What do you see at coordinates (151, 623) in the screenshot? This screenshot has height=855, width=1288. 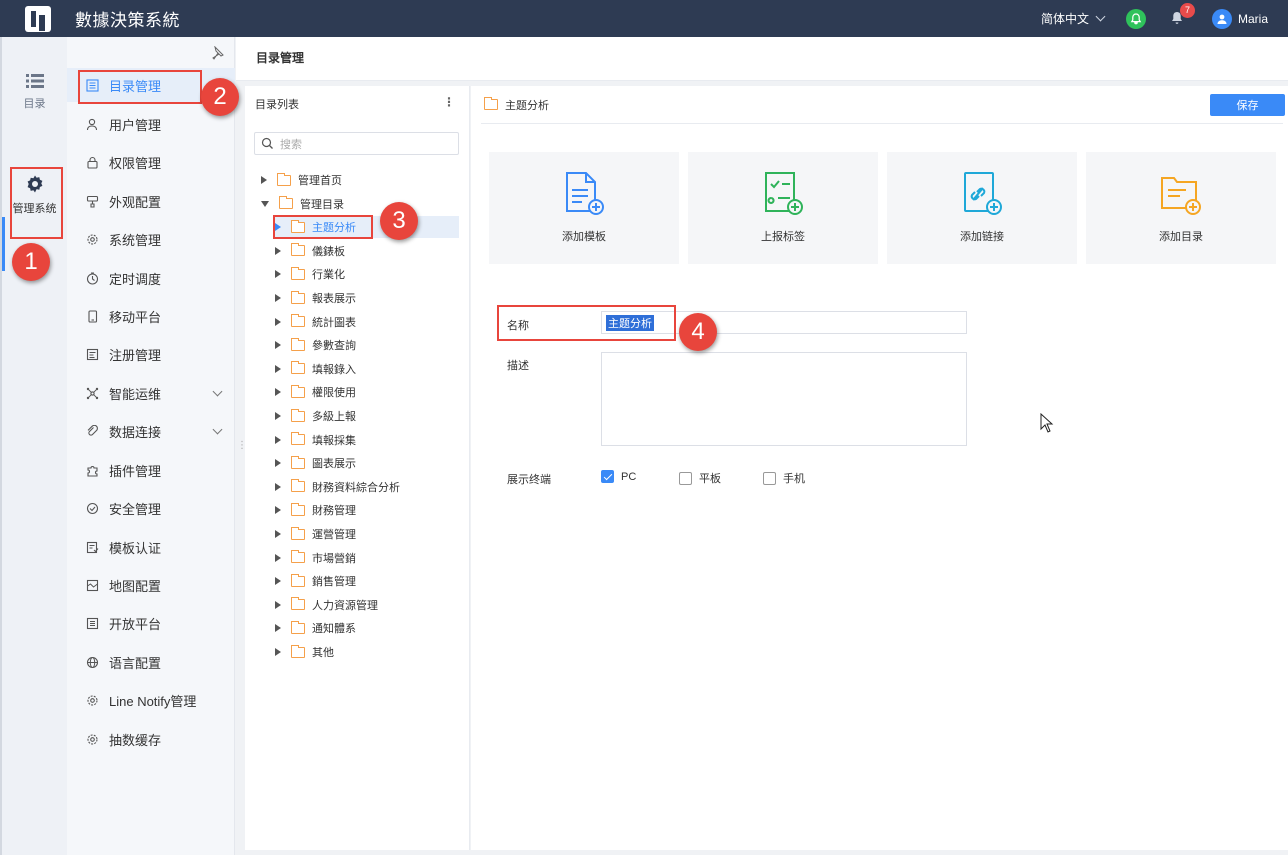 I see `menu-item-open-platform: 开放平台` at bounding box center [151, 623].